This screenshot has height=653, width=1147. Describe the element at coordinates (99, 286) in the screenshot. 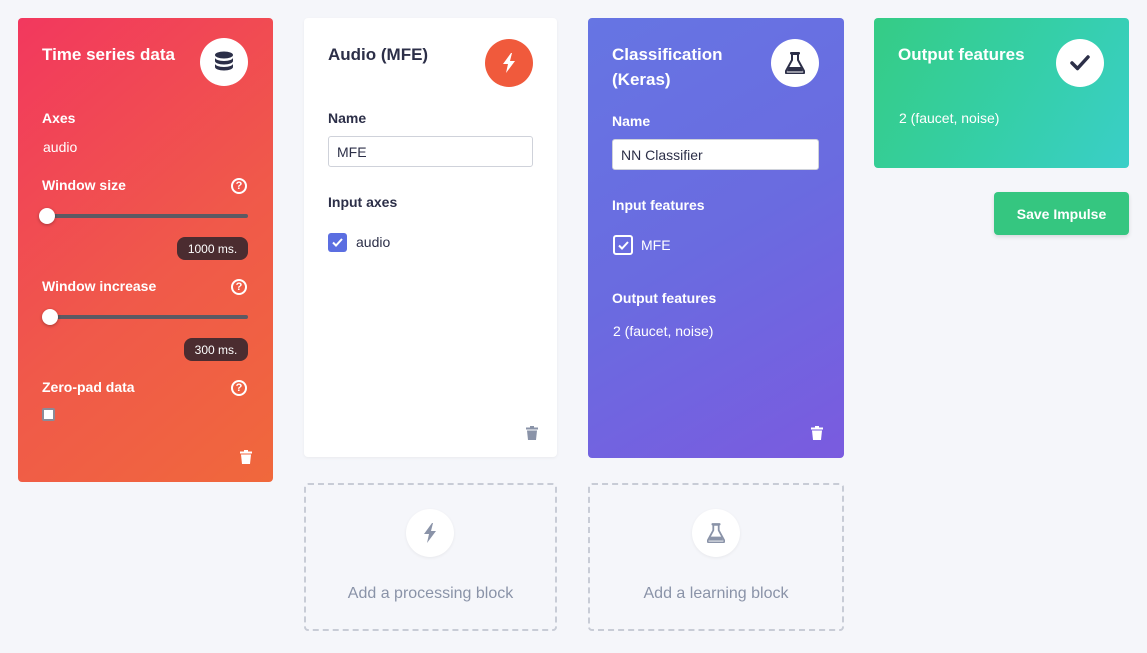

I see `window-increase-label: Window increase` at that location.